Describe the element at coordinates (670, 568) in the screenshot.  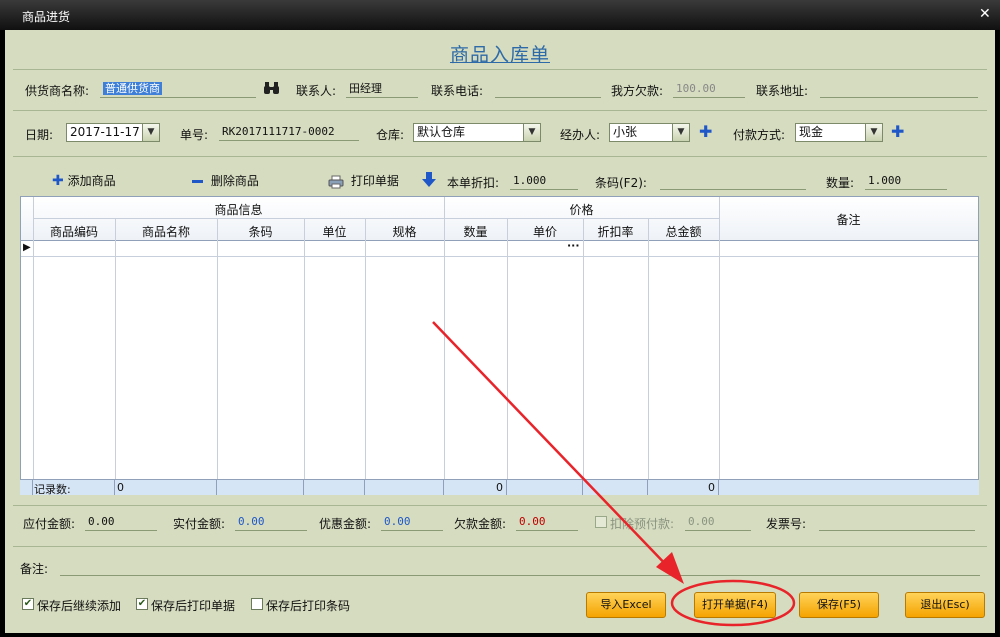
I see `annotation-arrowhead` at that location.